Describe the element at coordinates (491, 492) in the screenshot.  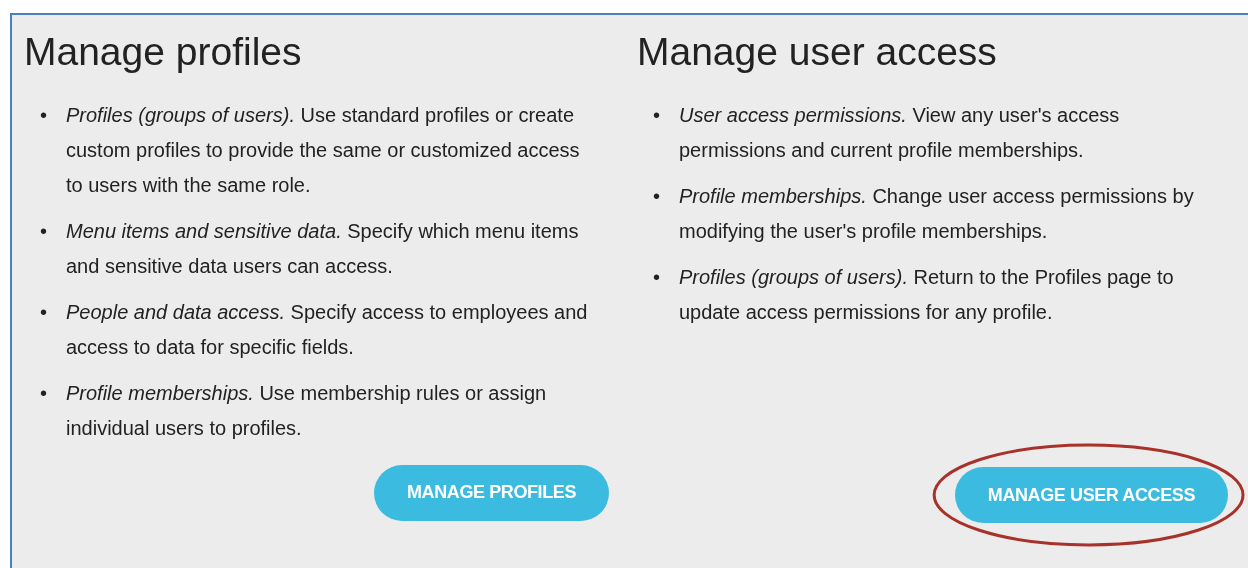
I see `action-button: MANAGE PROFILES` at that location.